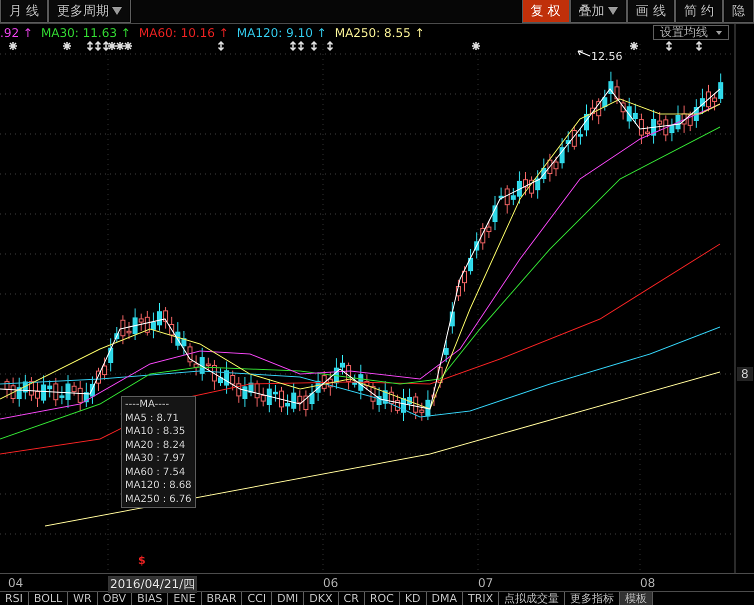 Image resolution: width=754 pixels, height=605 pixels. I want to click on tooltip-title: ----MA----, so click(147, 405).